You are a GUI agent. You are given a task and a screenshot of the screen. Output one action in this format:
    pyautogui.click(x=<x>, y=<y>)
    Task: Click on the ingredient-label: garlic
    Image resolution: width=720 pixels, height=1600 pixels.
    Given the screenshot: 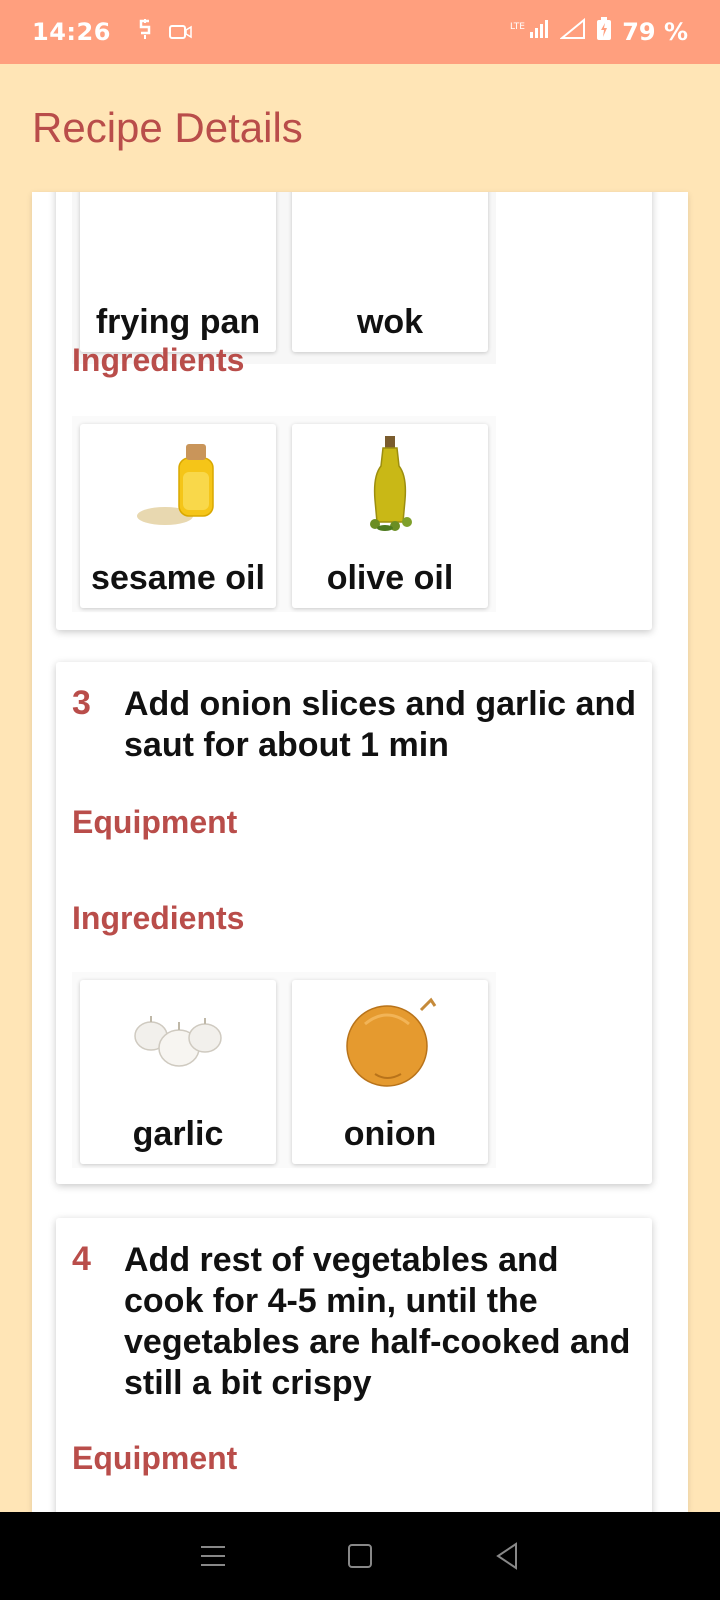 What is the action you would take?
    pyautogui.click(x=178, y=1134)
    